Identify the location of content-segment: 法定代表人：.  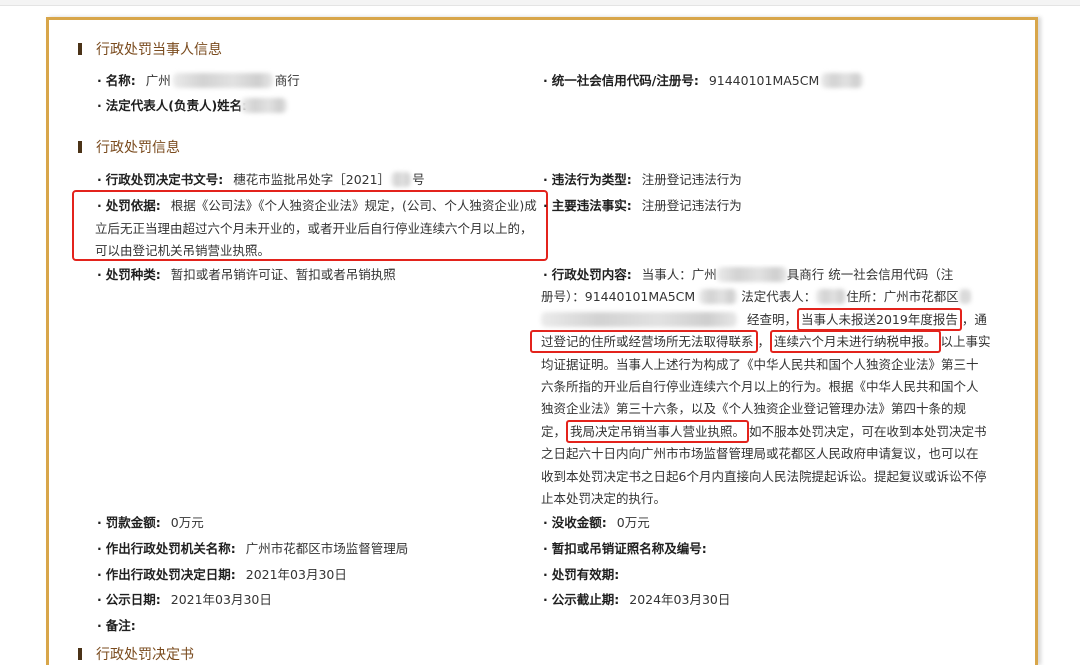
(779, 297).